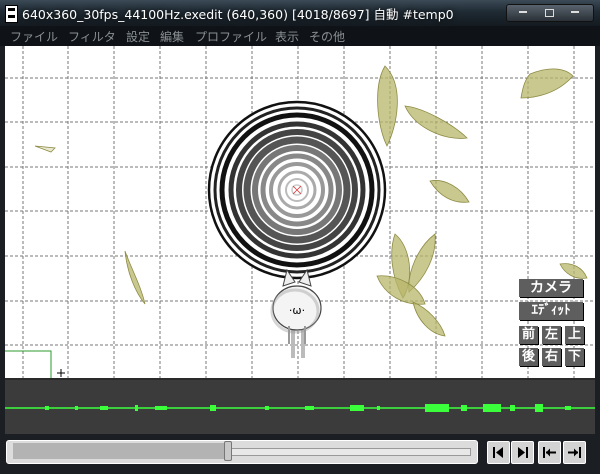 The height and width of the screenshot is (474, 600). What do you see at coordinates (231, 36) in the screenshot?
I see `menu-profile: プロファイル` at bounding box center [231, 36].